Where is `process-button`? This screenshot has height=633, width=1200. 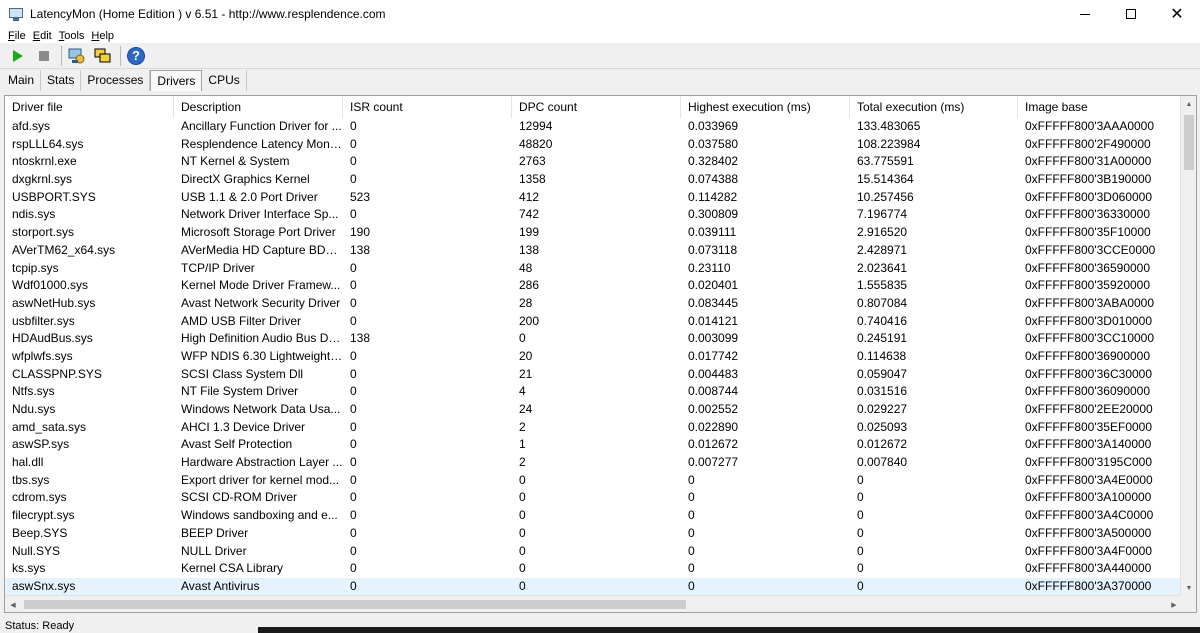 process-button is located at coordinates (77, 56).